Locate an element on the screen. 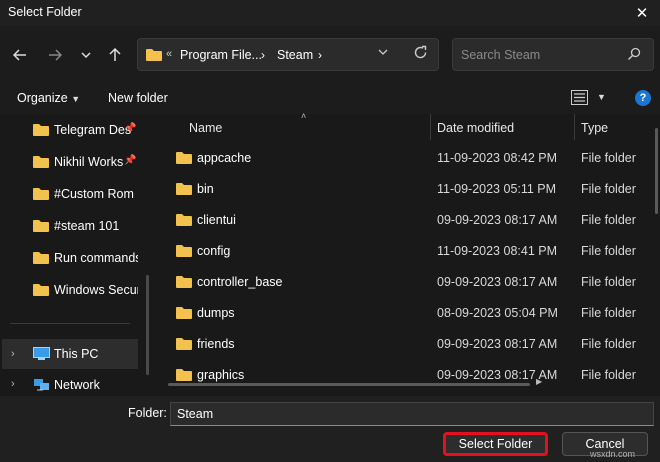 This screenshot has height=462, width=660. recent-locations-chevron-icon is located at coordinates (86, 55).